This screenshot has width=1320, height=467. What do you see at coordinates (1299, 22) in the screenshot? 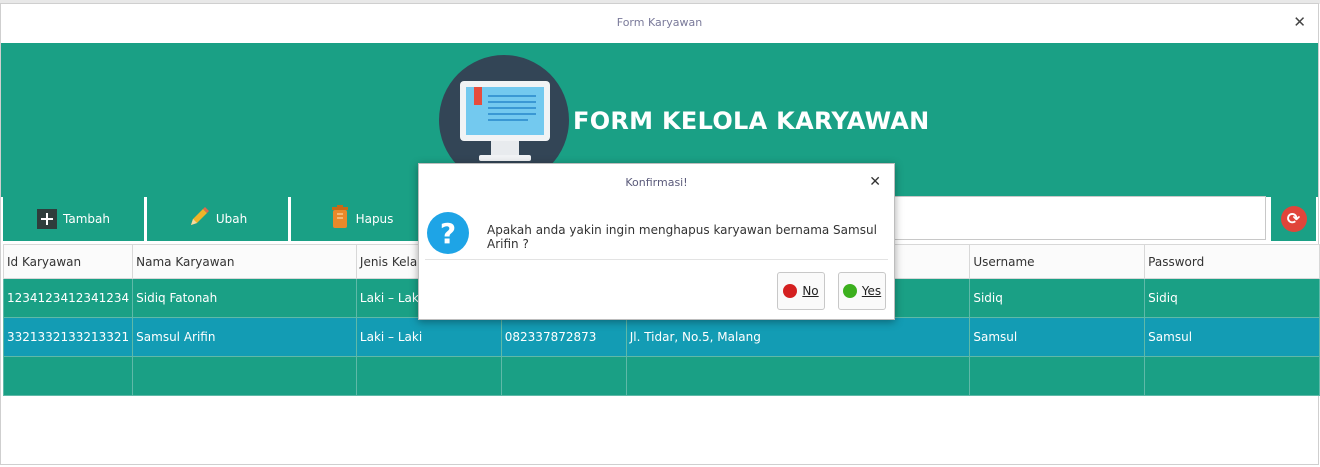
I see `close-icon: ✕` at bounding box center [1299, 22].